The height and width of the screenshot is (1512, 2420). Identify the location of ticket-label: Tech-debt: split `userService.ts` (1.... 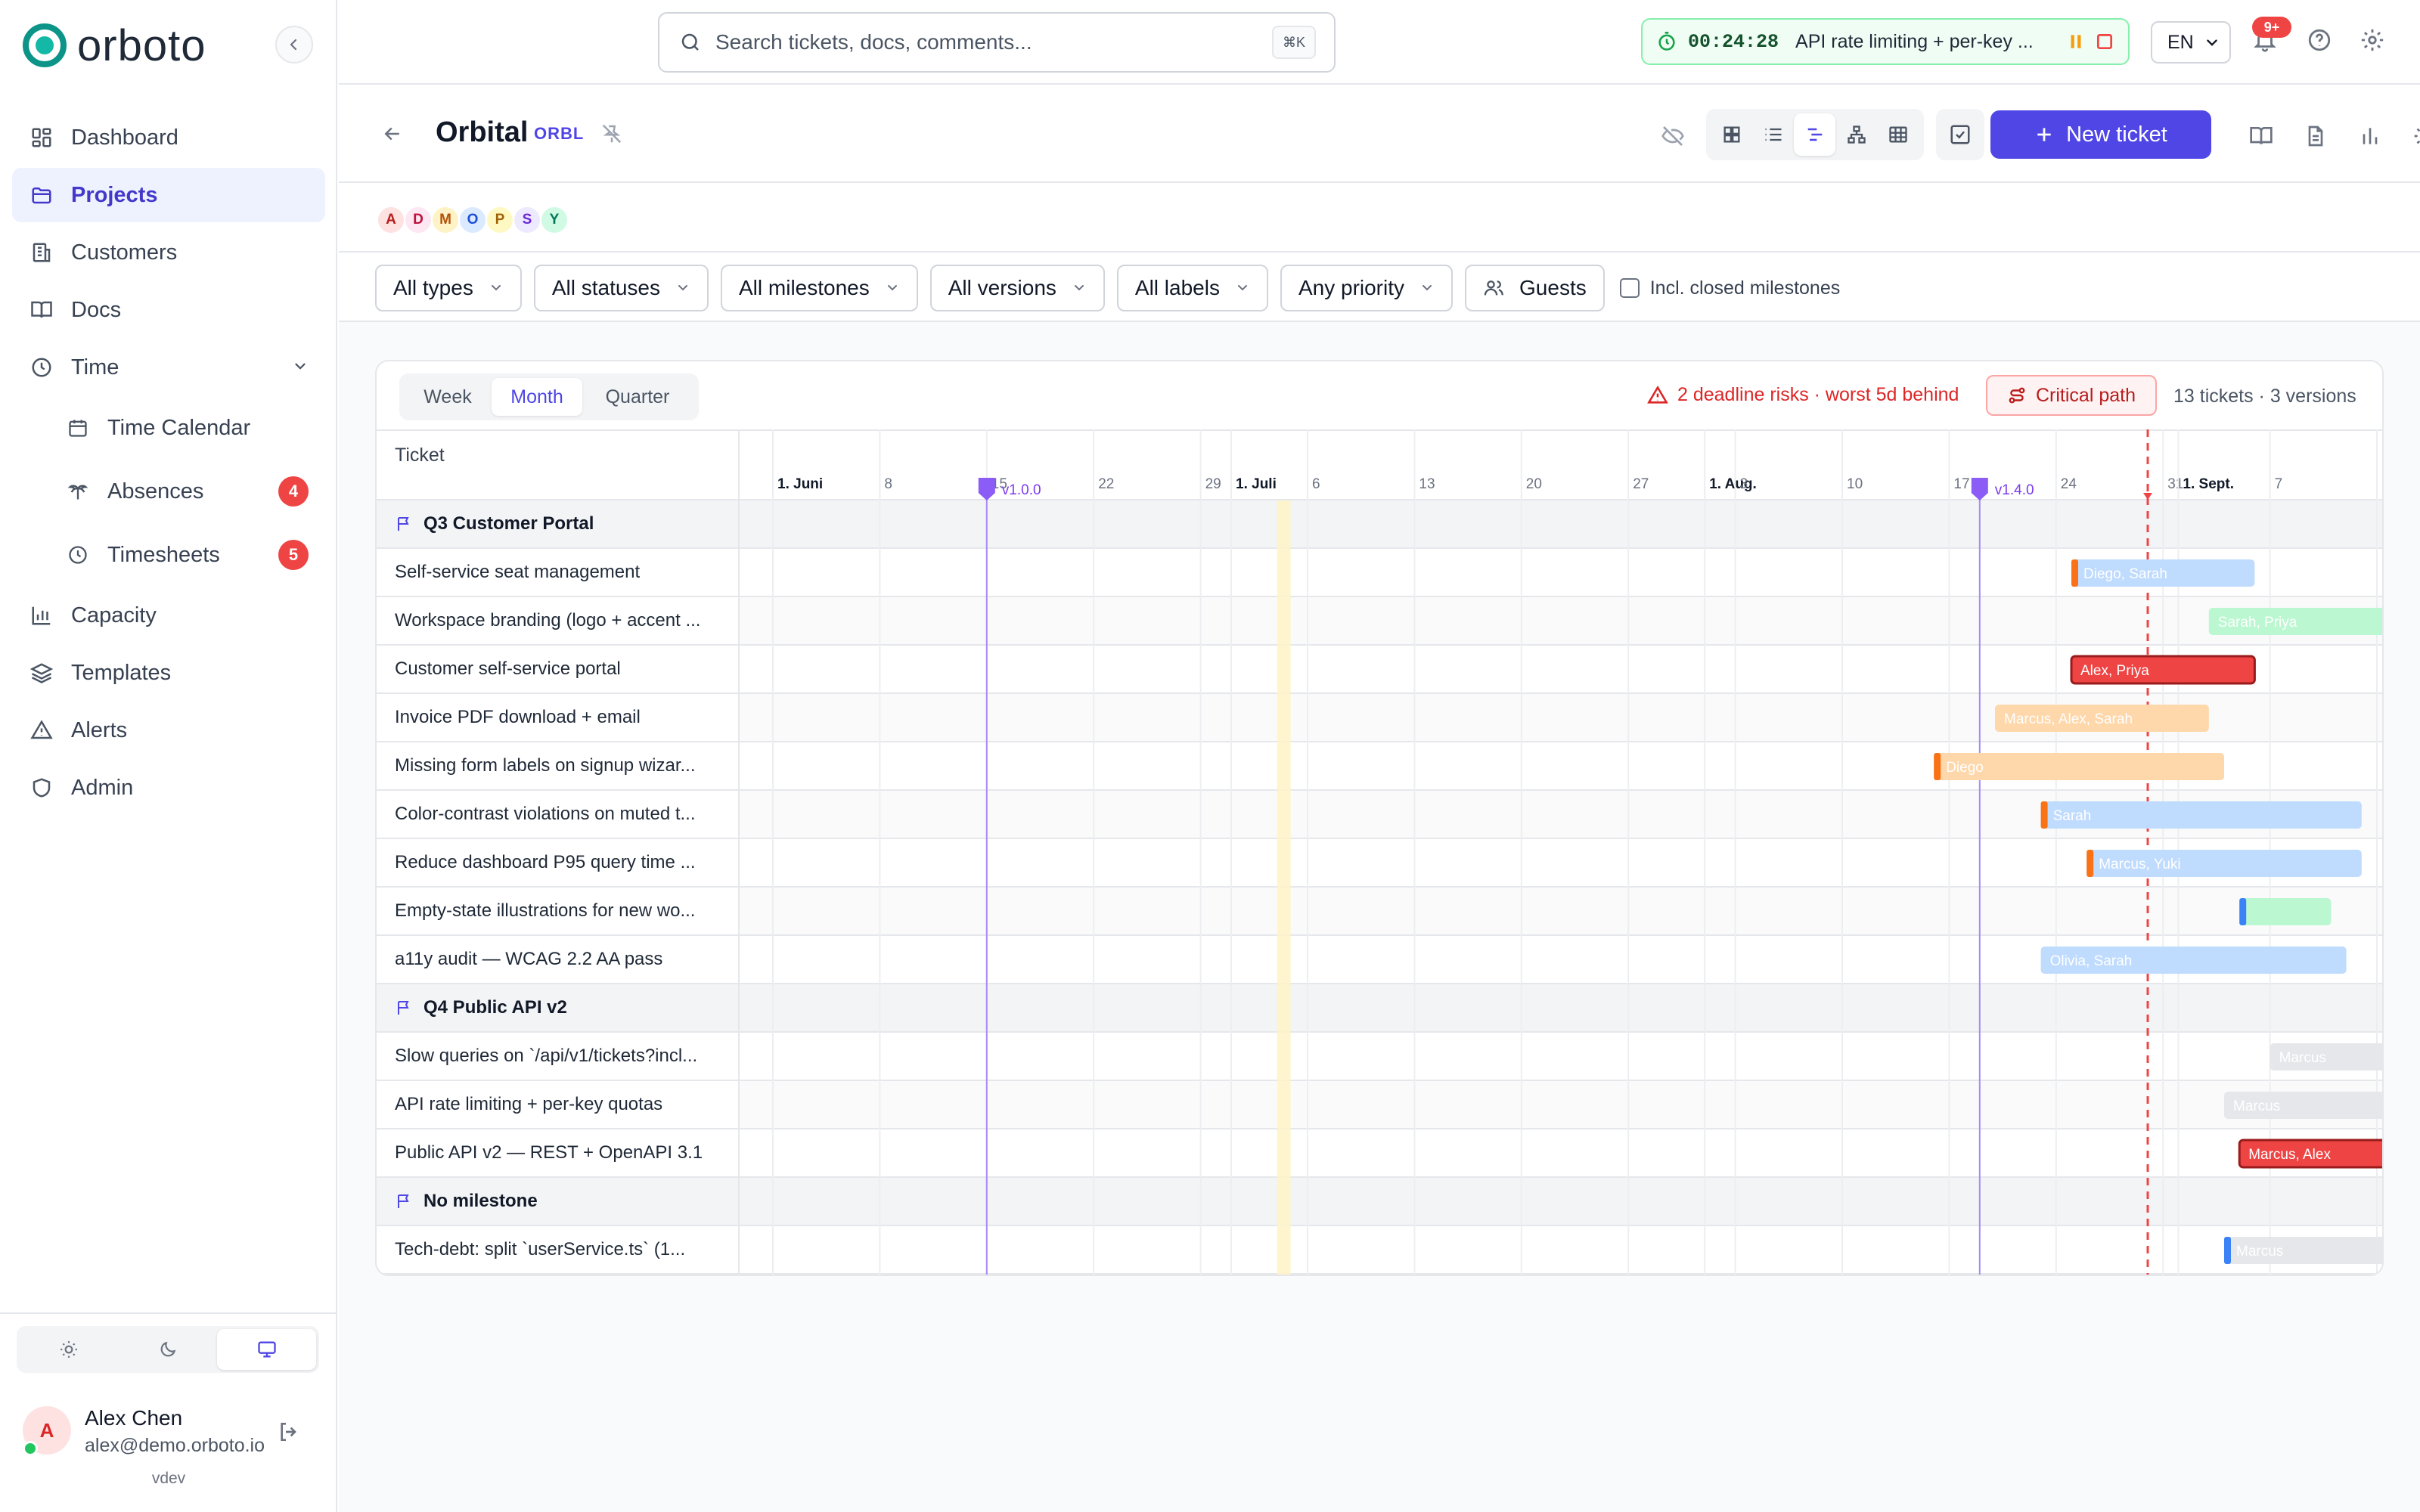
(558, 1249).